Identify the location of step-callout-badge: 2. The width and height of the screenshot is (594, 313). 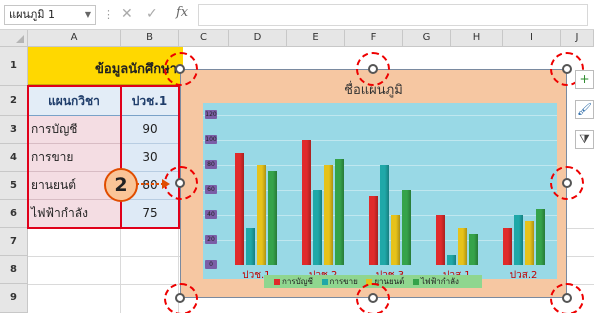
(121, 185).